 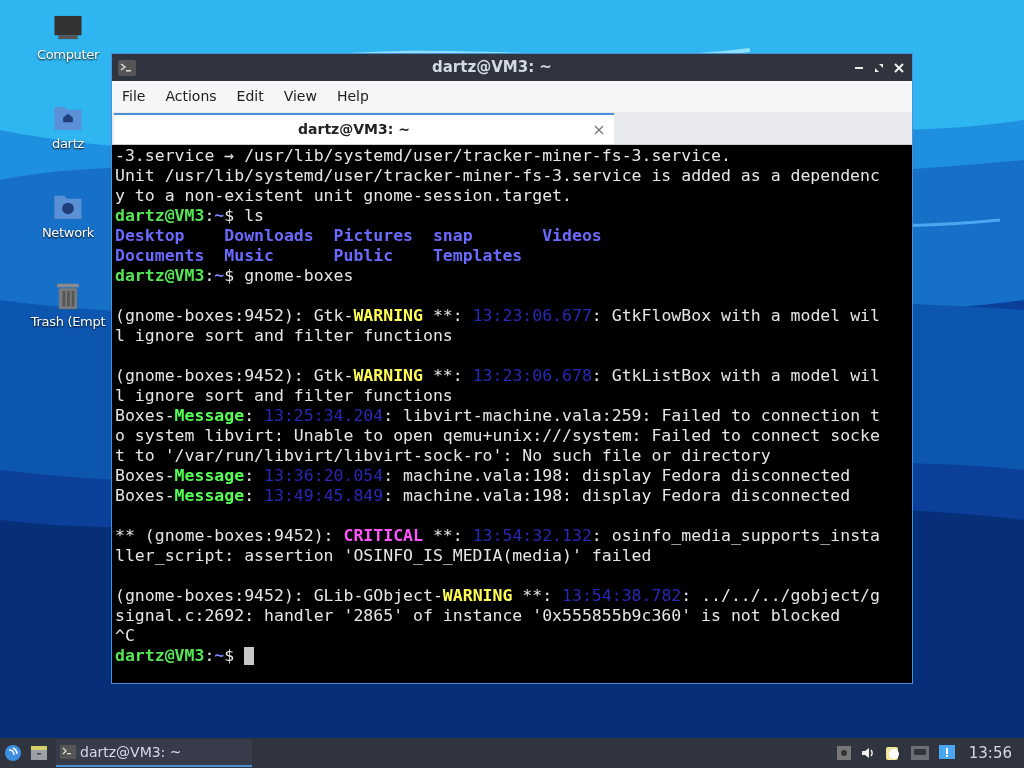 What do you see at coordinates (919, 753) in the screenshot?
I see `network-icon` at bounding box center [919, 753].